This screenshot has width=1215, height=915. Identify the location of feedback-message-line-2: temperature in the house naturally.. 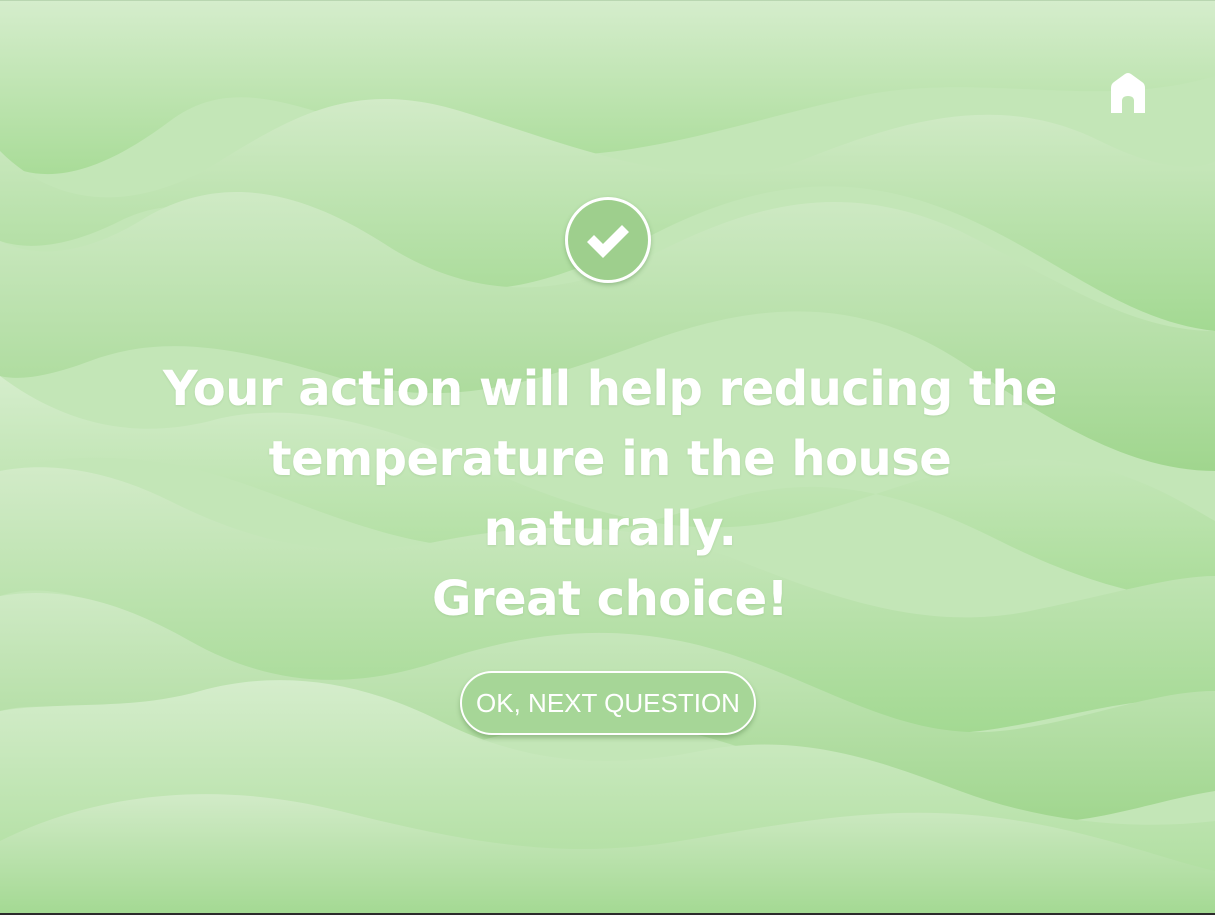
(610, 494).